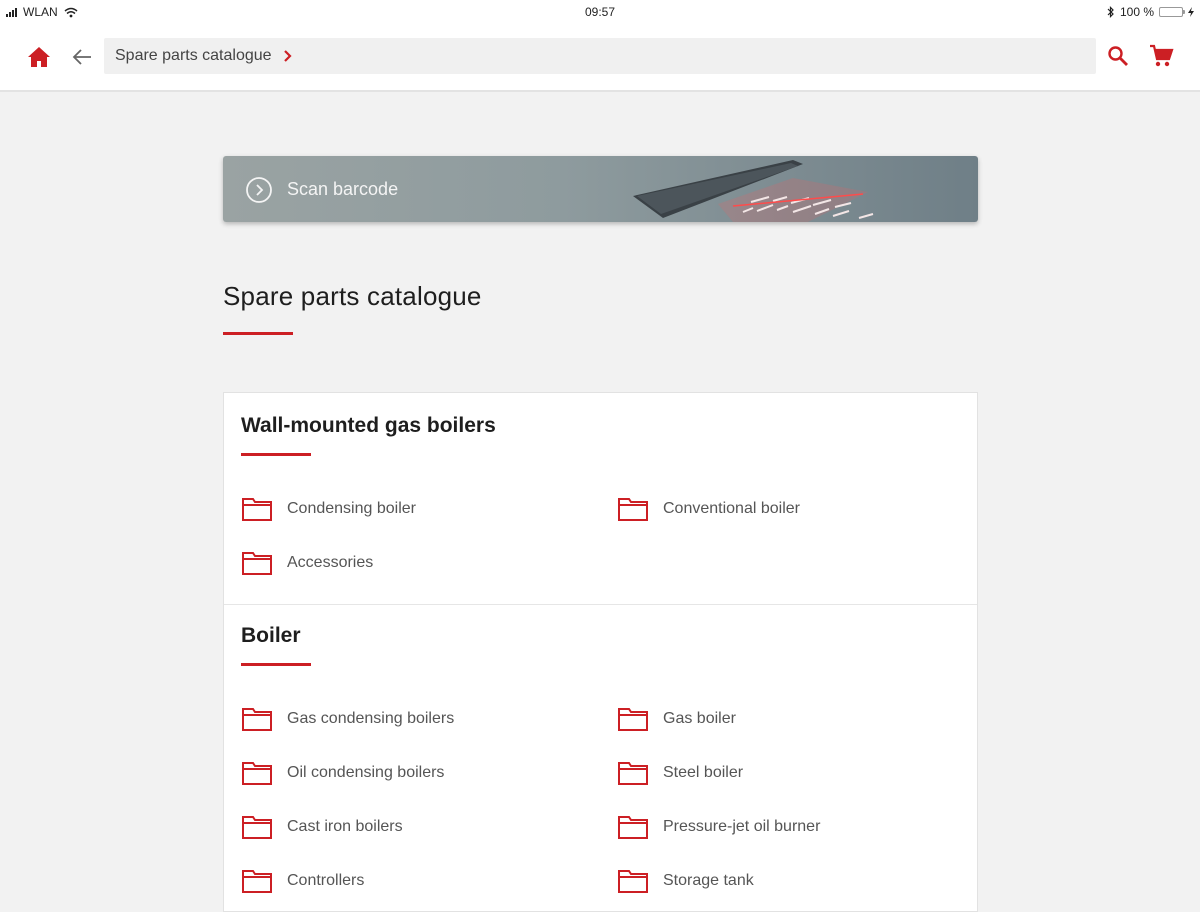 This screenshot has height=912, width=1200. What do you see at coordinates (259, 190) in the screenshot?
I see `chevron-circle-icon` at bounding box center [259, 190].